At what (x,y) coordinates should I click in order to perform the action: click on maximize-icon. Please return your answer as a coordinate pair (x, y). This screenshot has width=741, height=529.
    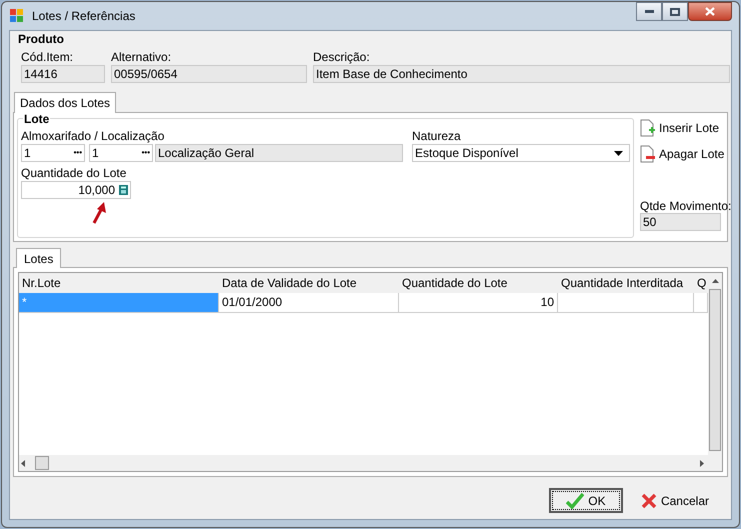
    Looking at the image, I should click on (675, 12).